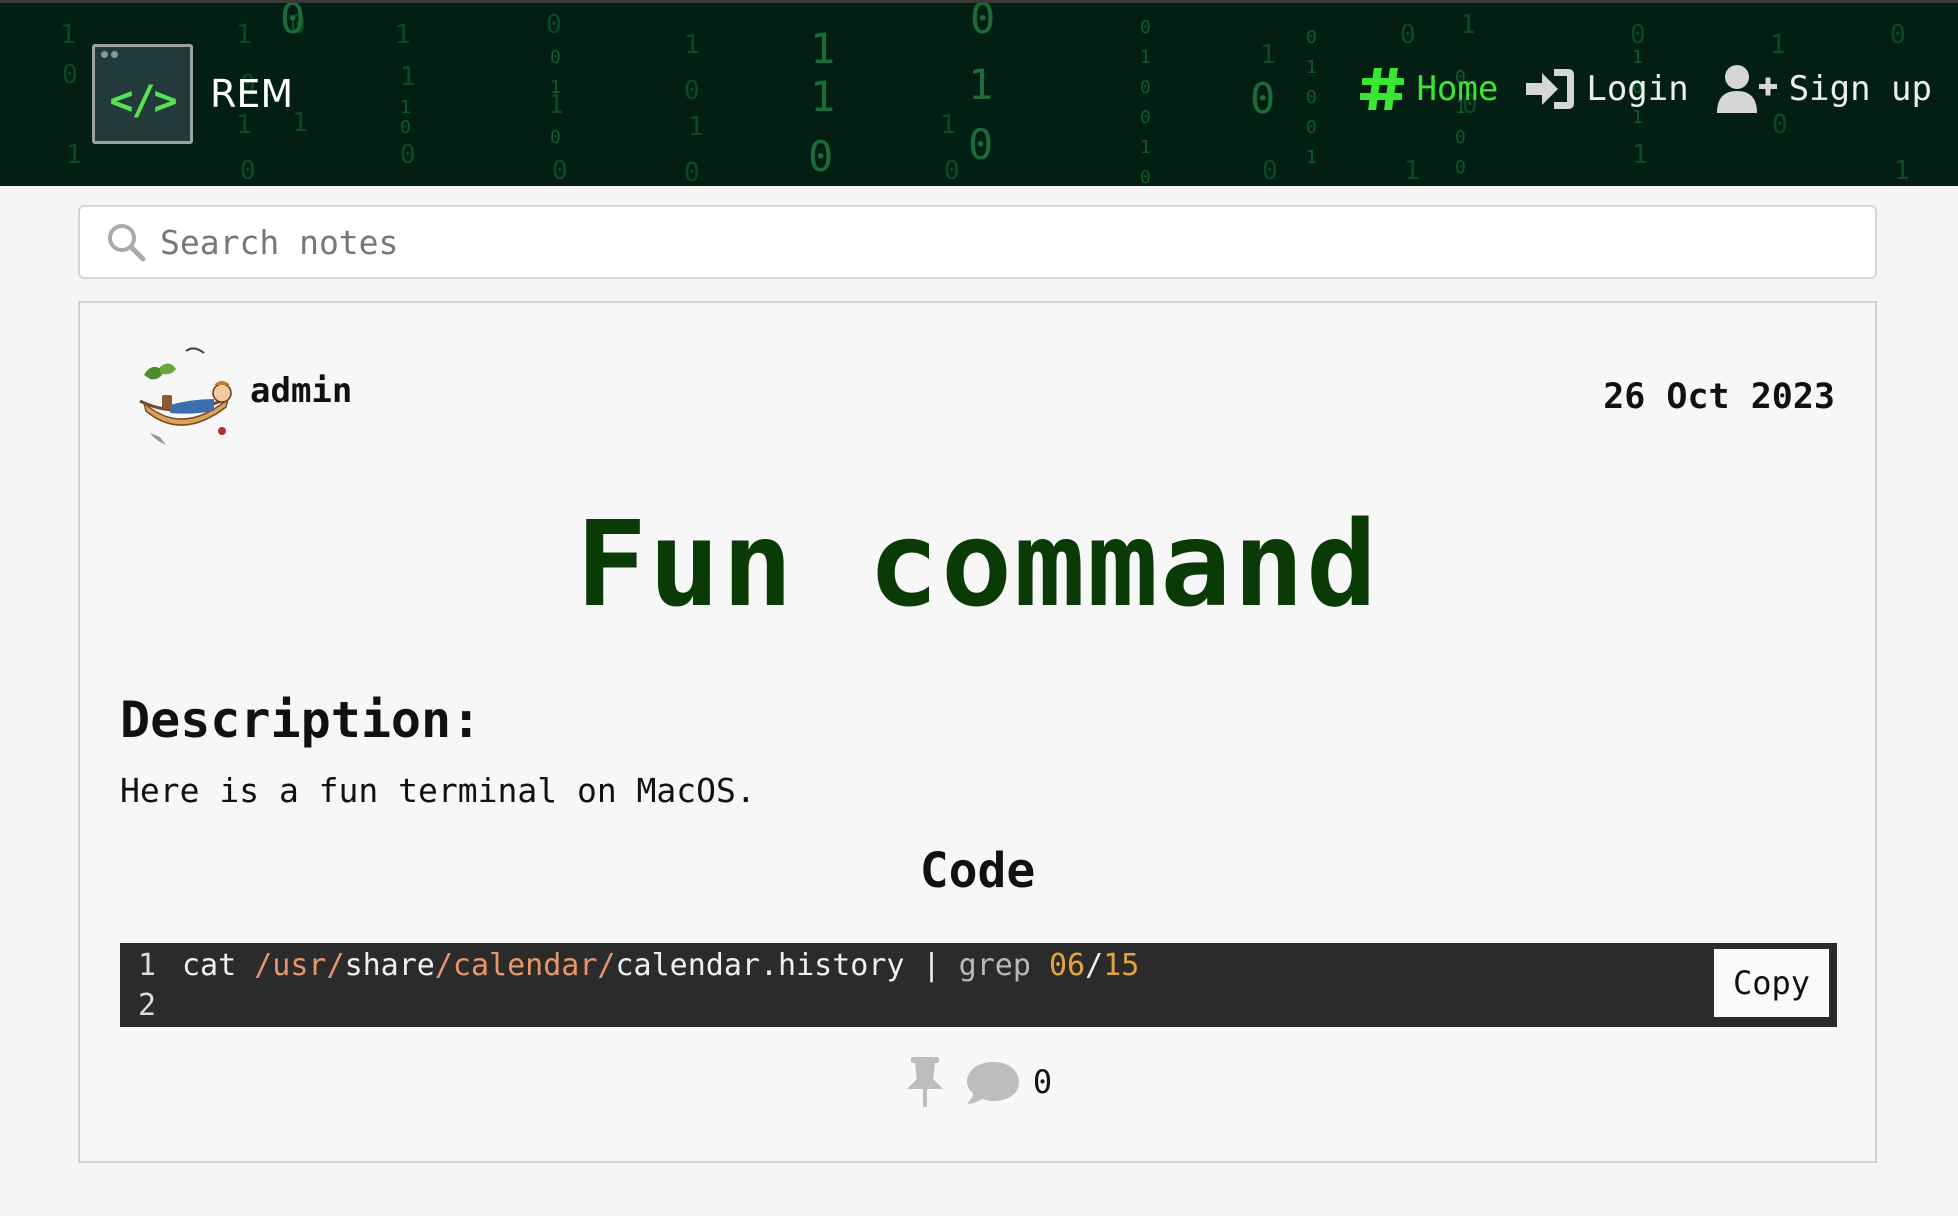  What do you see at coordinates (1550, 89) in the screenshot?
I see `login-icon` at bounding box center [1550, 89].